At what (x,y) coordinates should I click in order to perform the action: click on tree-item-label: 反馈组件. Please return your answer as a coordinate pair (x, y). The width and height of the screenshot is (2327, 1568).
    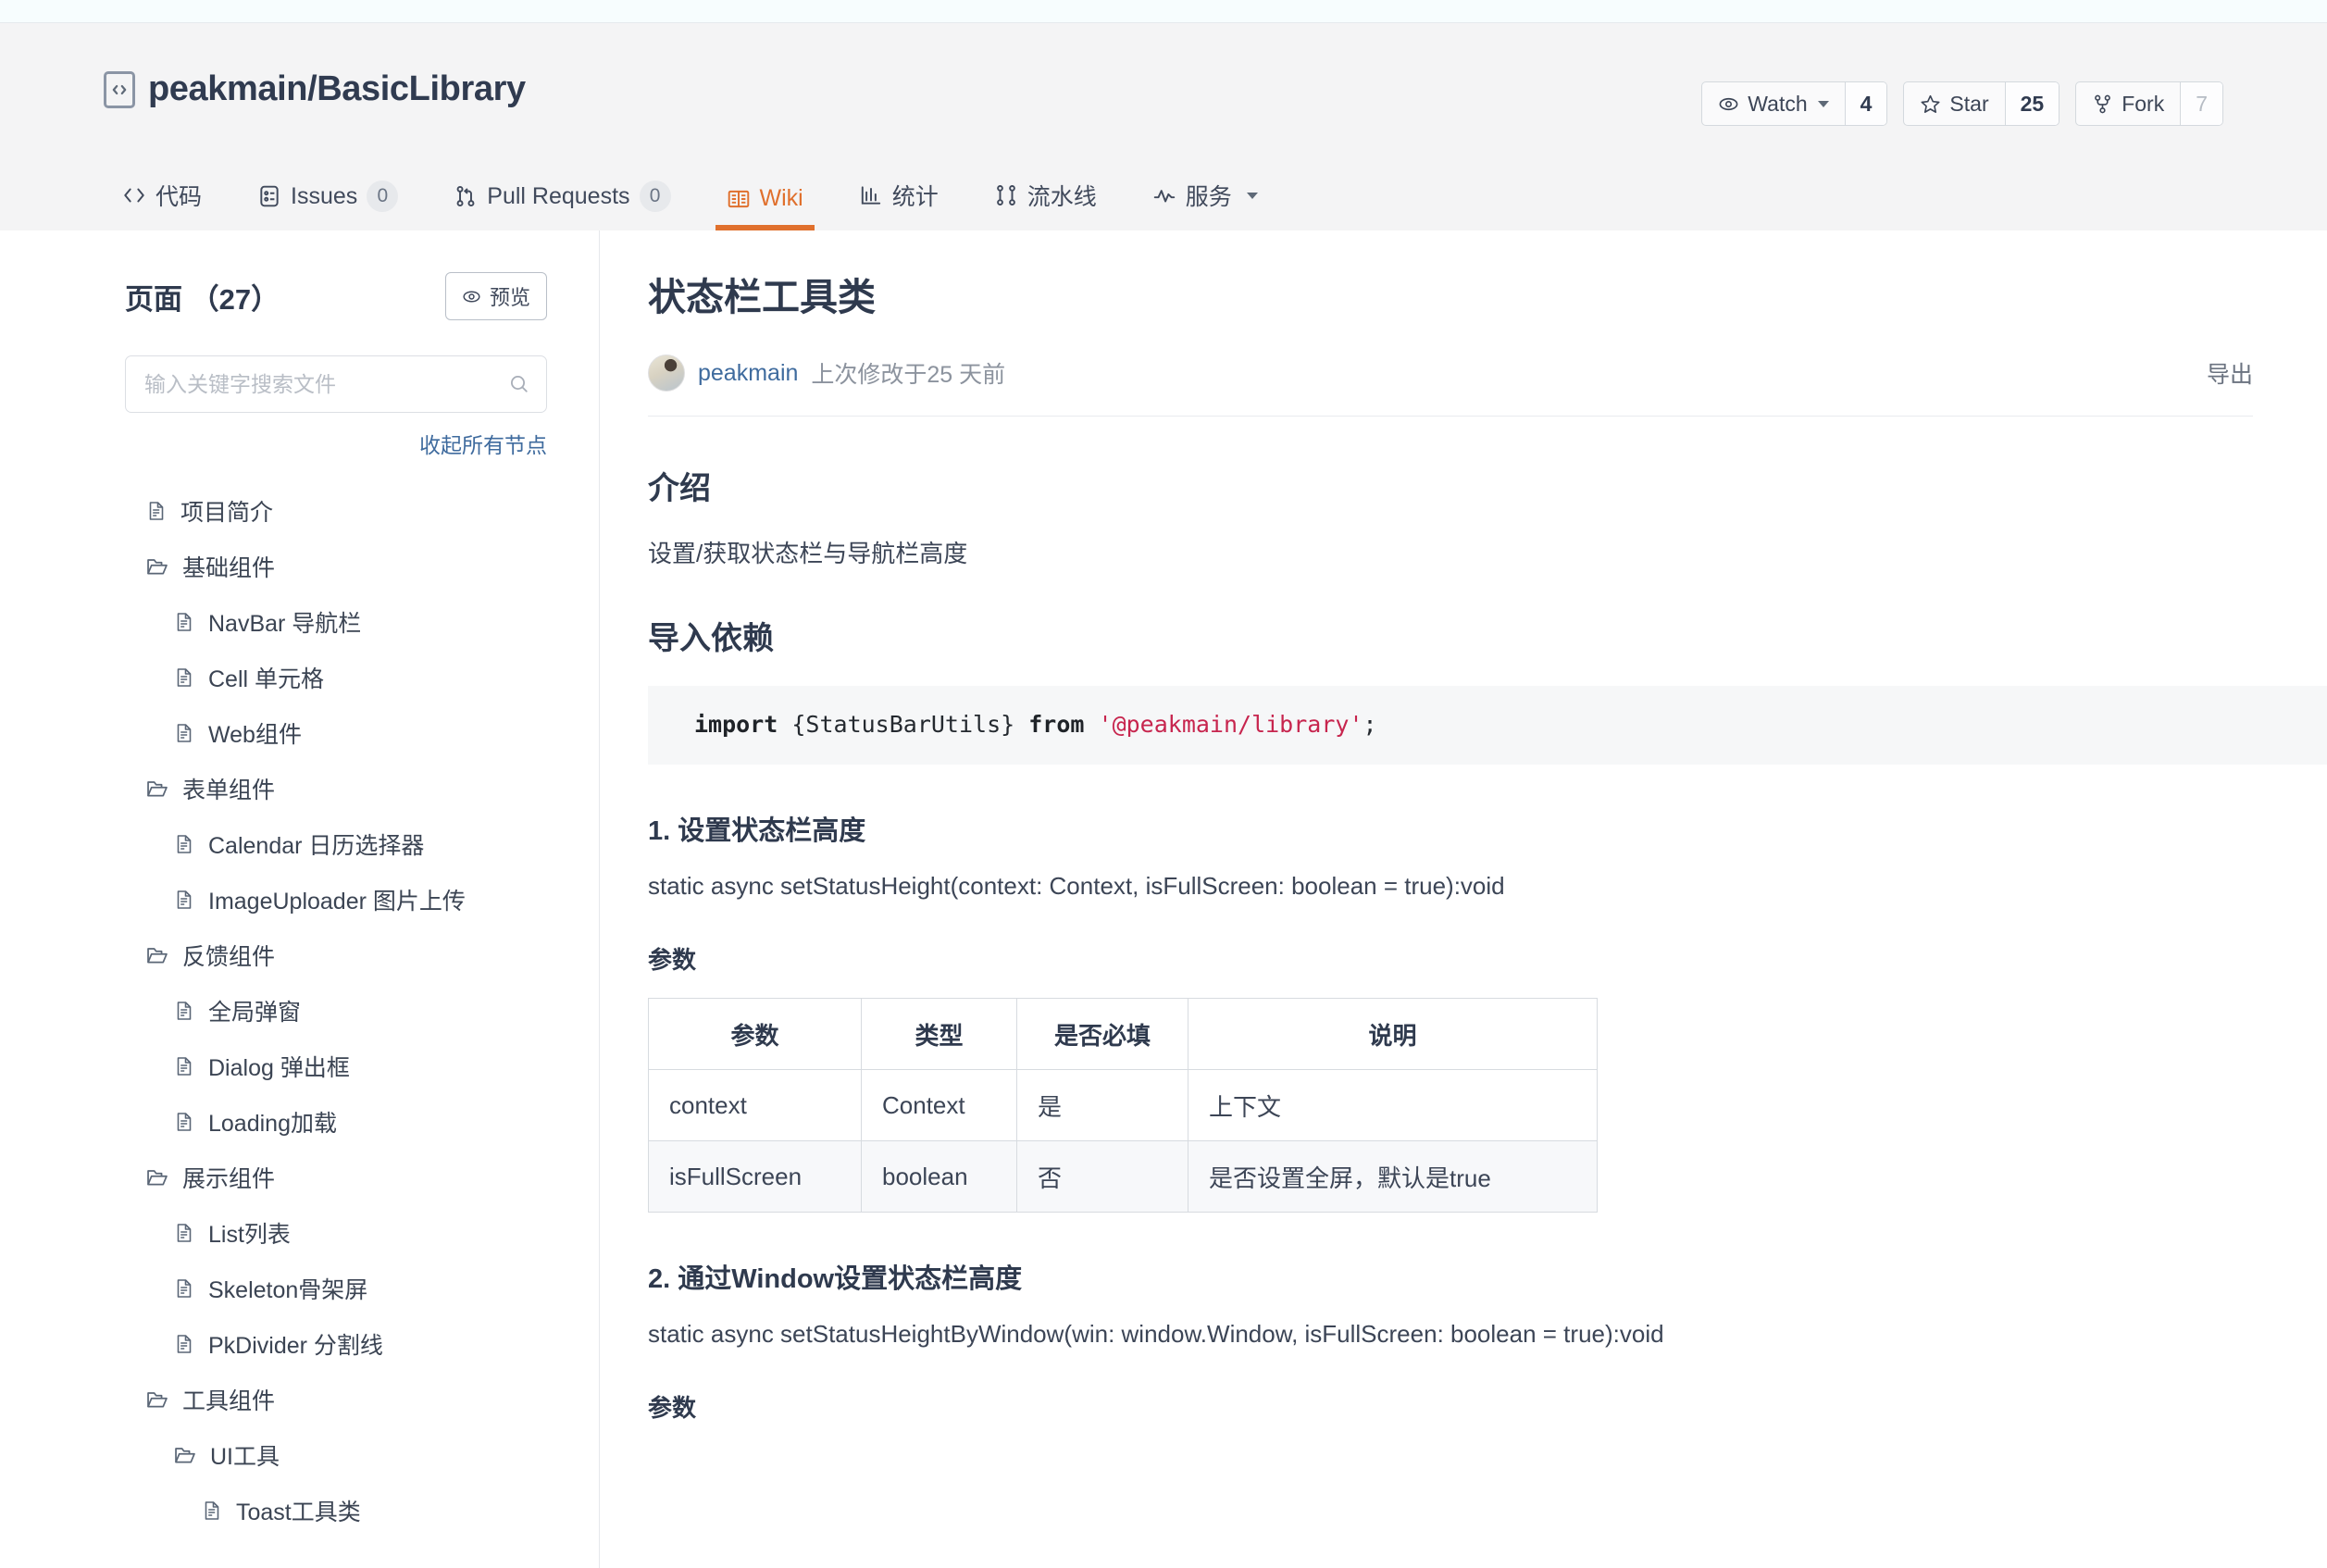
    Looking at the image, I should click on (229, 957).